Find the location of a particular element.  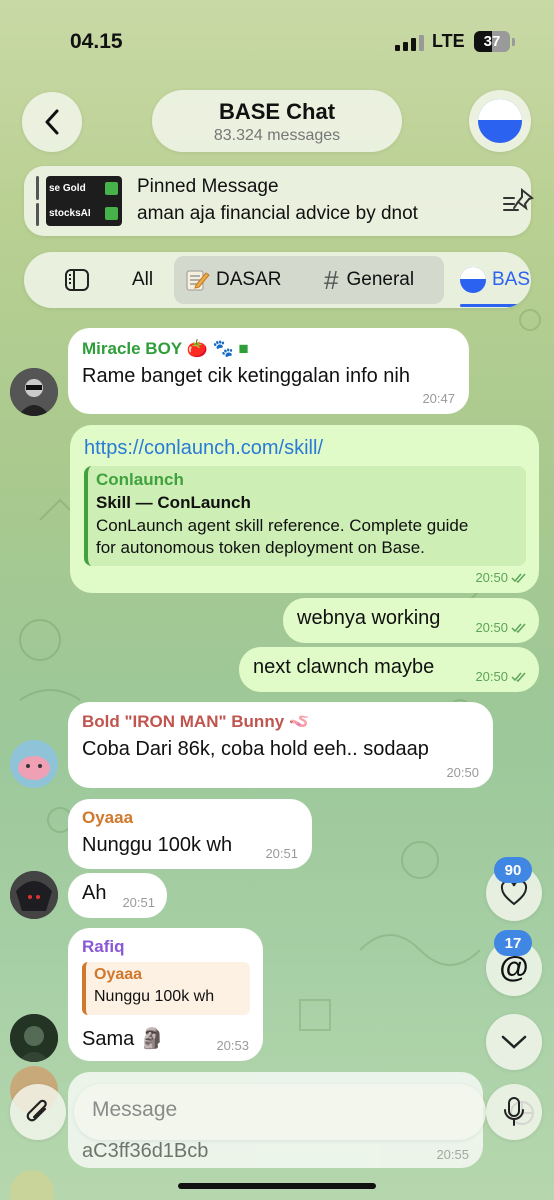

tab-general-label: General is located at coordinates (380, 279).